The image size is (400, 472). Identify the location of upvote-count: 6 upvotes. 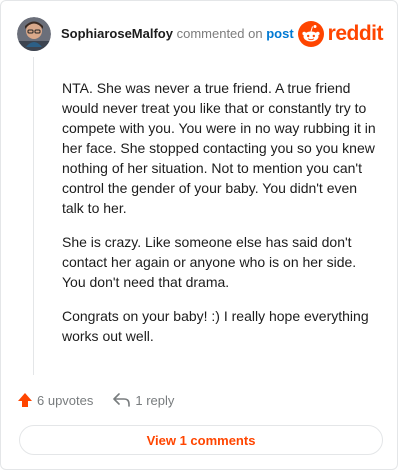
(65, 400).